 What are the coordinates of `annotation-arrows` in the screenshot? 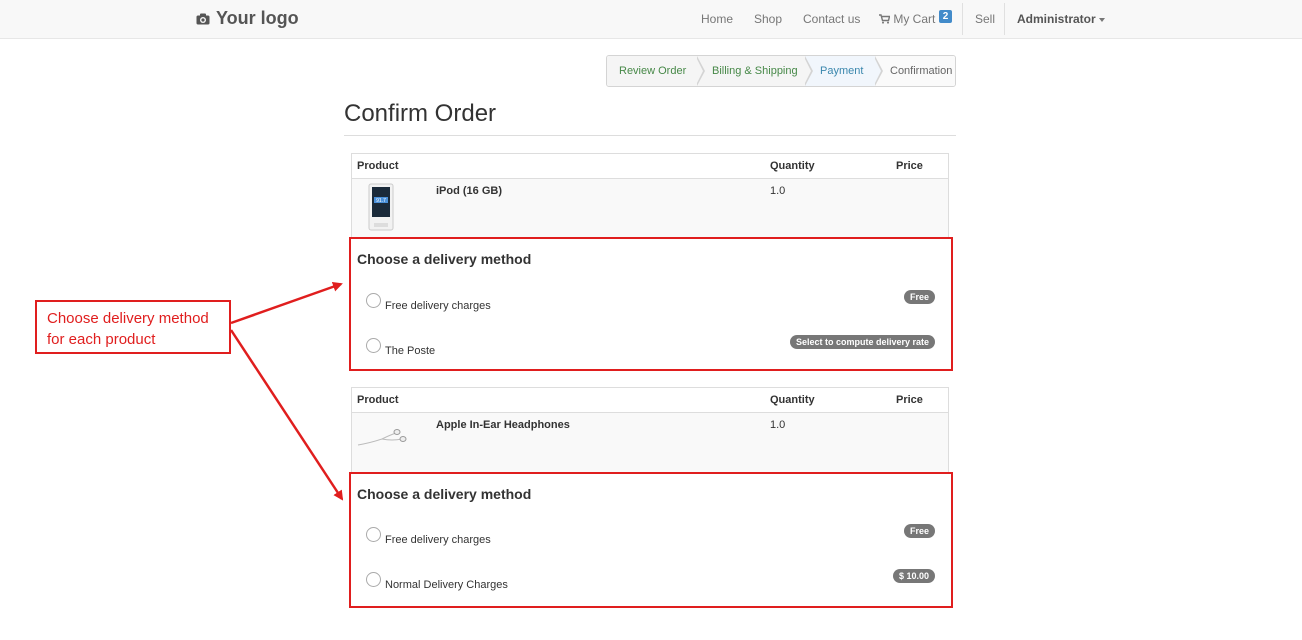 It's located at (286, 391).